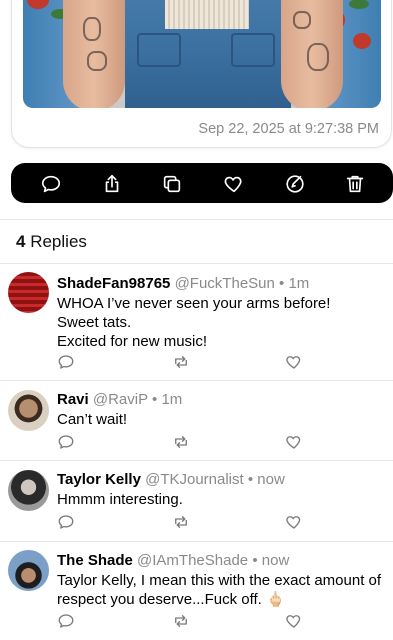 This screenshot has width=393, height=640. What do you see at coordinates (94, 322) in the screenshot?
I see `reply-text-line: Sweet tats.` at bounding box center [94, 322].